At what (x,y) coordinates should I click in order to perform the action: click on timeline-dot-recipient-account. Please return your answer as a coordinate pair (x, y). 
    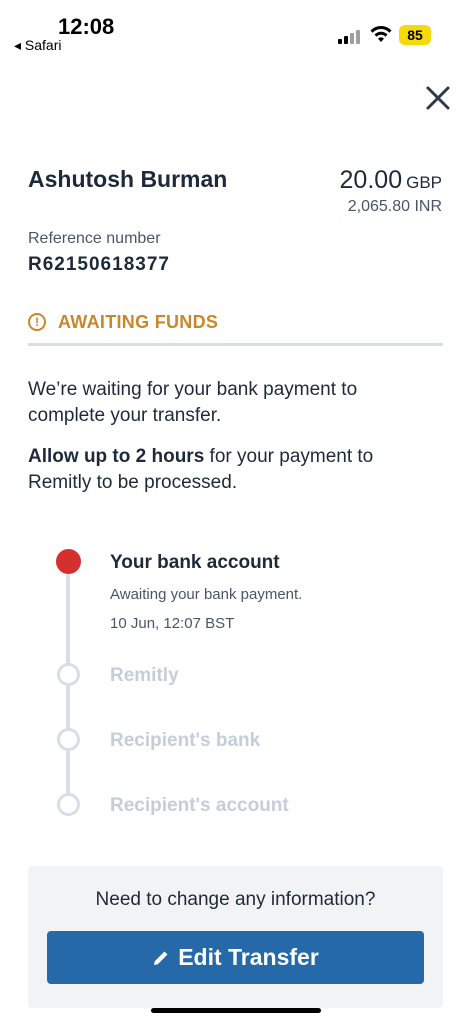
    Looking at the image, I should click on (68, 804).